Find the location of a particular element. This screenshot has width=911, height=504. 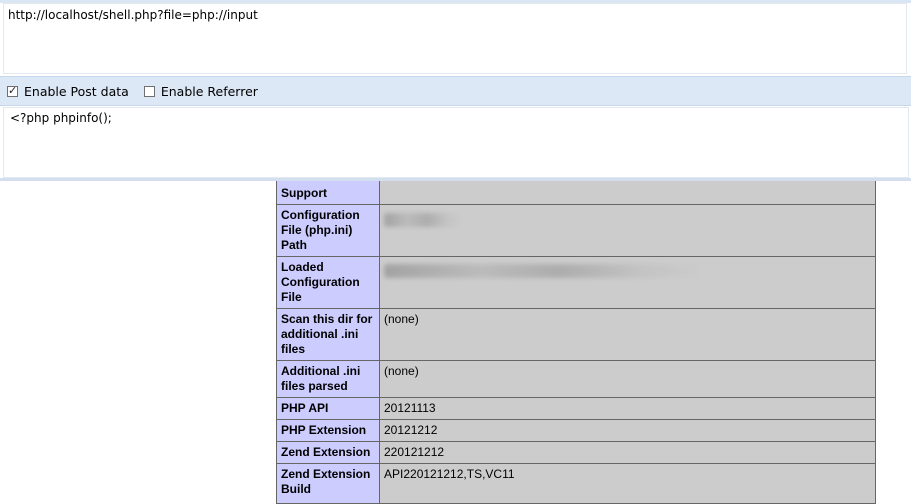

table-row: Additional .ini files parsed (none) is located at coordinates (576, 379).